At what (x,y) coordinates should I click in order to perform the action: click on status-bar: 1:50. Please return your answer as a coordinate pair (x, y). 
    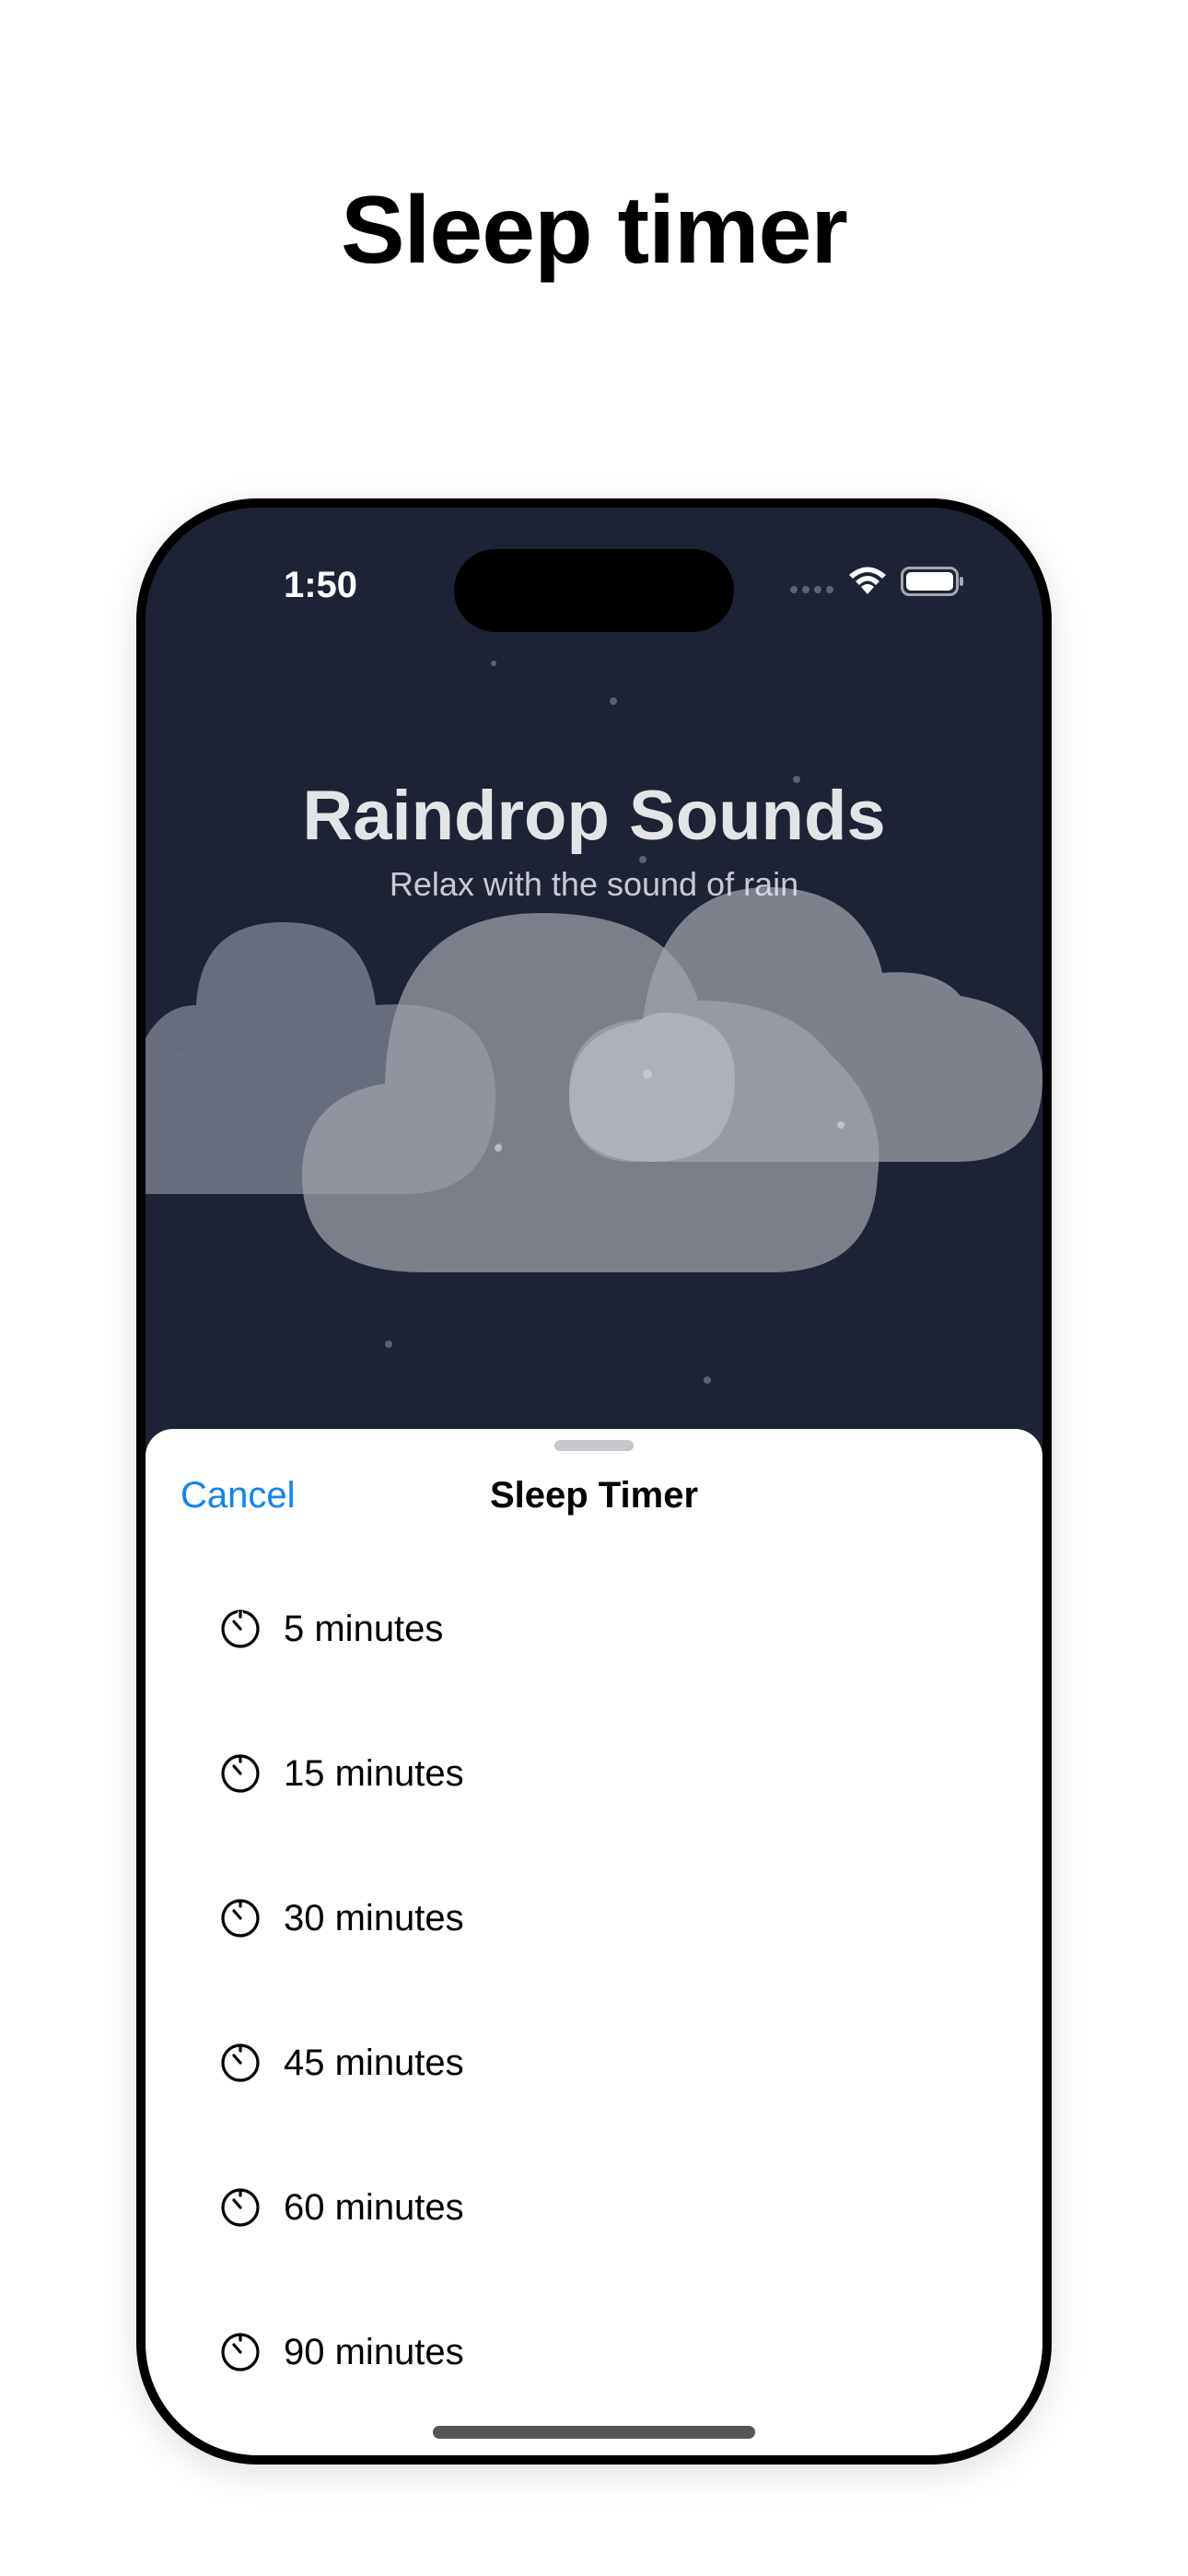
    Looking at the image, I should click on (594, 577).